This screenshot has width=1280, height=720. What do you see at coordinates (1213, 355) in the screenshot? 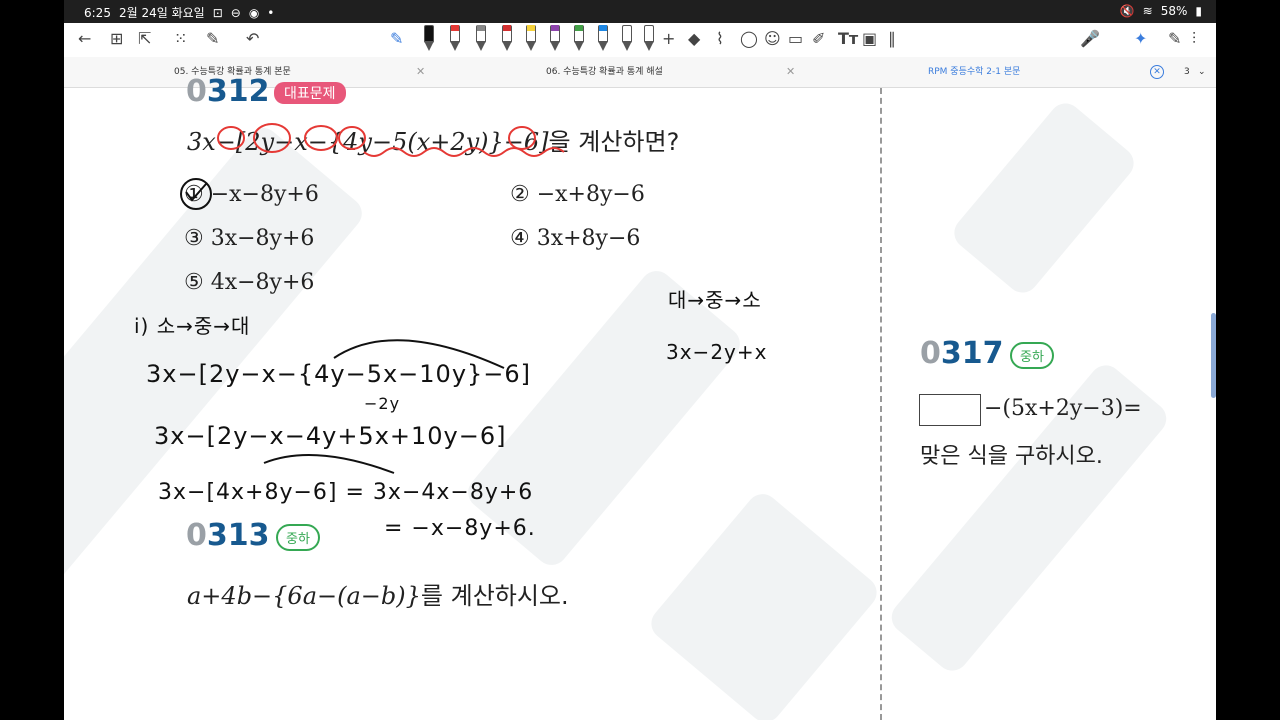
I see `page-scrollbar` at bounding box center [1213, 355].